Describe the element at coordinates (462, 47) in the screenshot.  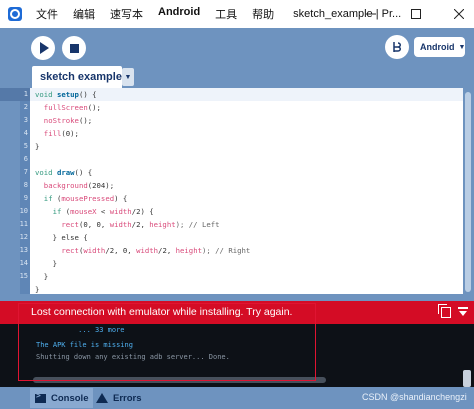
I see `chevron-down-icon: ▼` at that location.